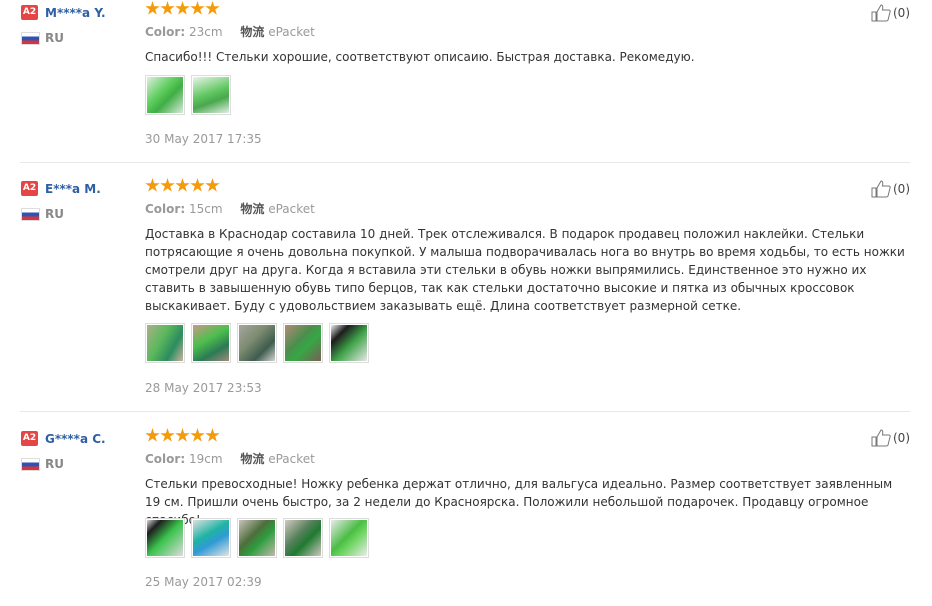  What do you see at coordinates (230, 31) in the screenshot?
I see `order-info: Color: 23cm 物流 ePacket` at bounding box center [230, 31].